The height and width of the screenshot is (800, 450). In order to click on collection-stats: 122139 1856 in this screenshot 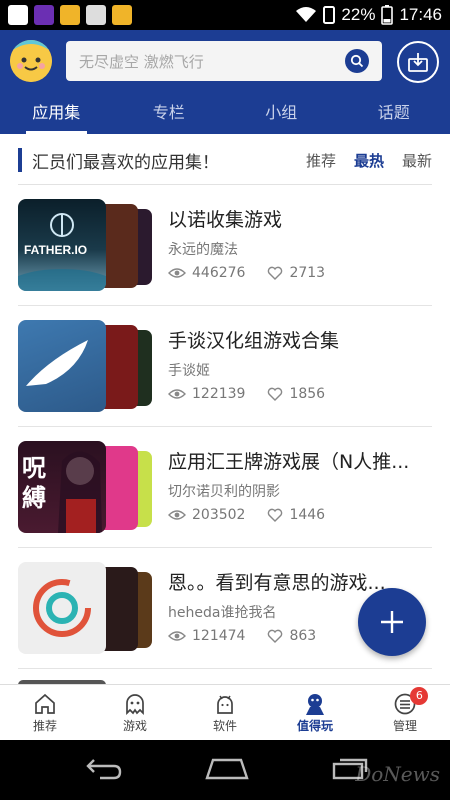, I will do `click(257, 394)`.